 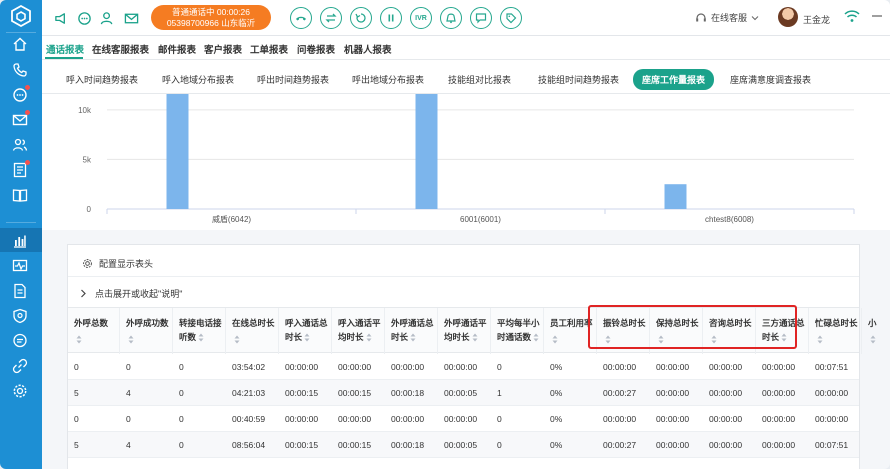 I want to click on sidebar-phone-icon, so click(x=20, y=70).